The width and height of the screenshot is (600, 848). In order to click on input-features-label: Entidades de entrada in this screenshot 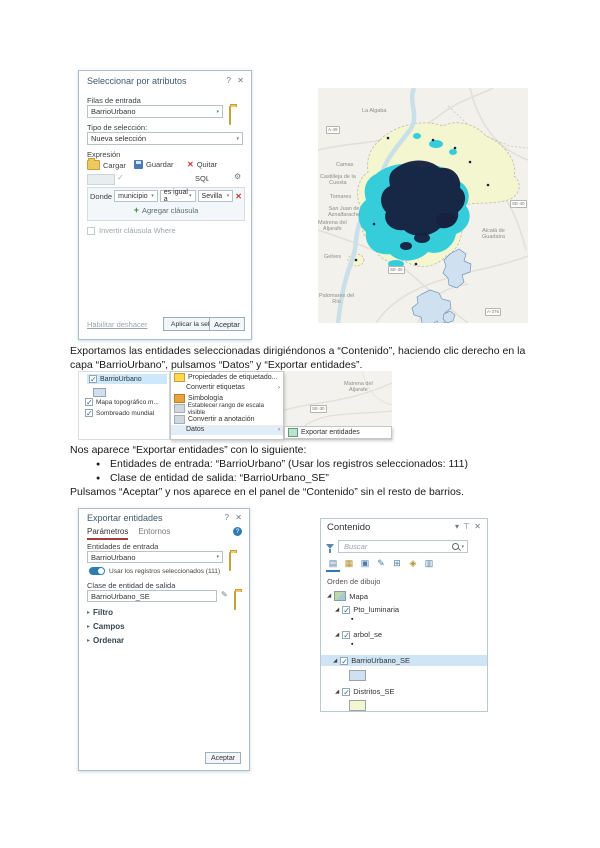, I will do `click(123, 546)`.